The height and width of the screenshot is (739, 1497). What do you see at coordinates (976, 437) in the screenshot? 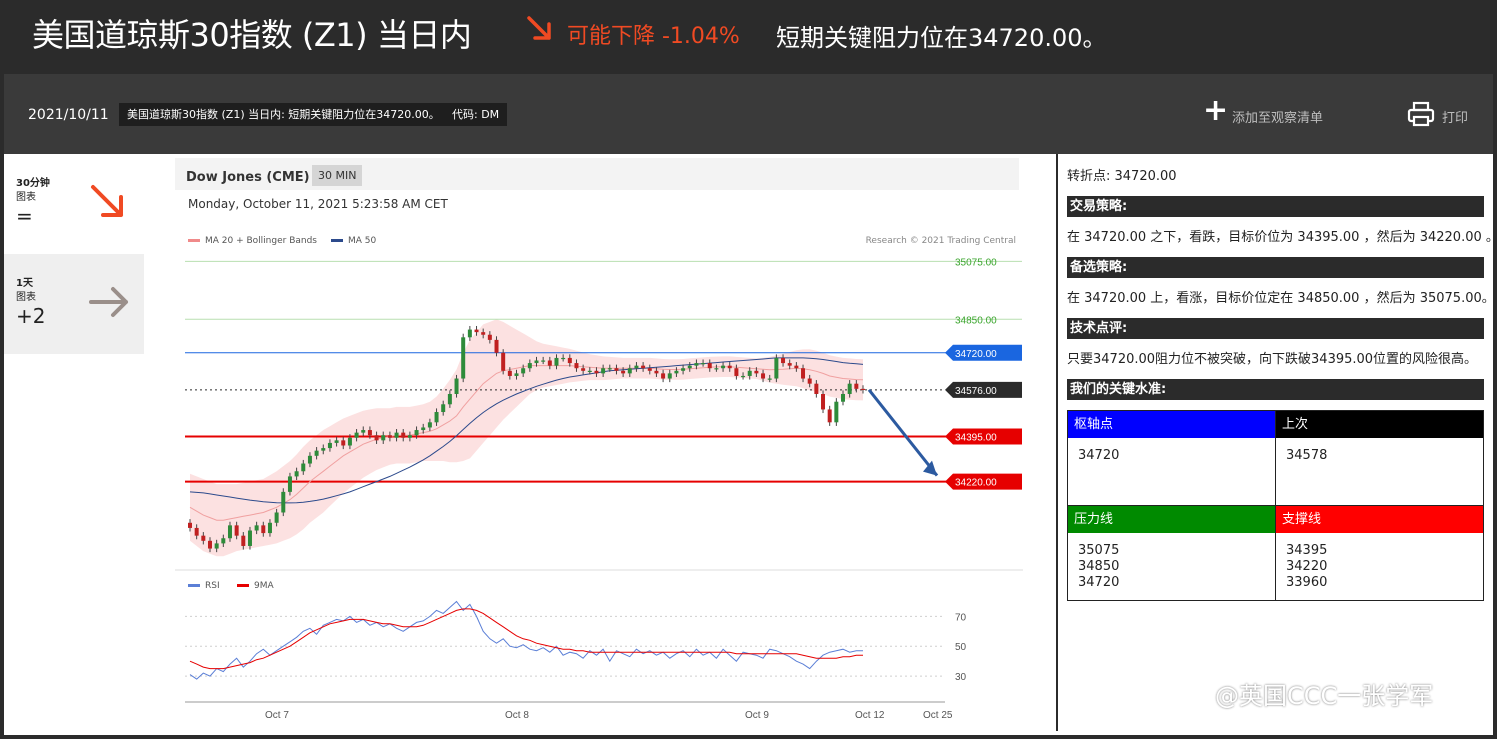
I see `level-label: 34395.00` at bounding box center [976, 437].